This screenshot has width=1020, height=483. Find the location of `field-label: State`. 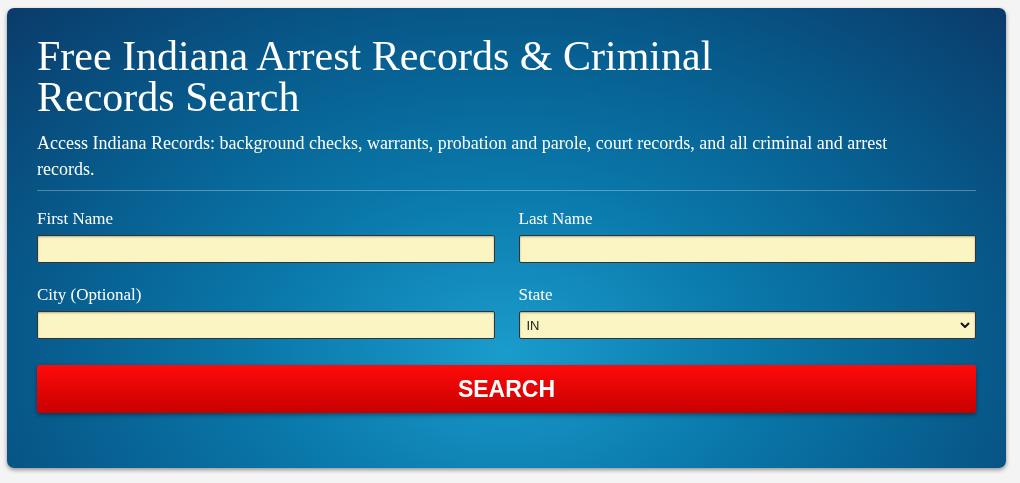

field-label: State is located at coordinates (536, 295).